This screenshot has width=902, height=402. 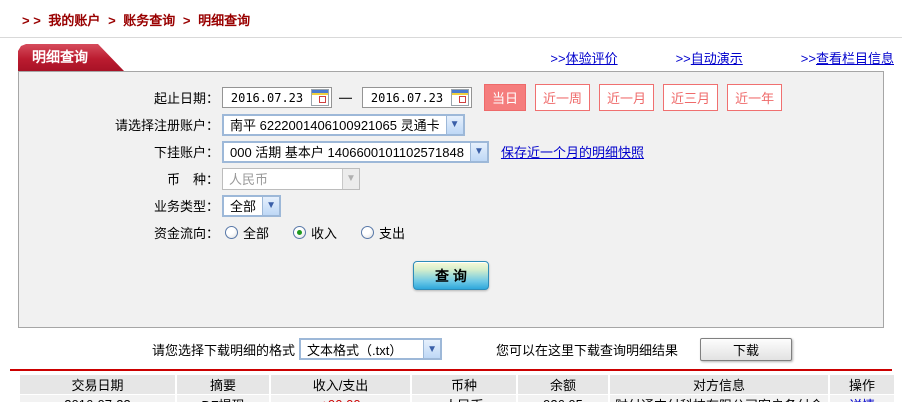 I want to click on save-snapshot-link: 保存近一个月的明细快照, so click(x=572, y=151).